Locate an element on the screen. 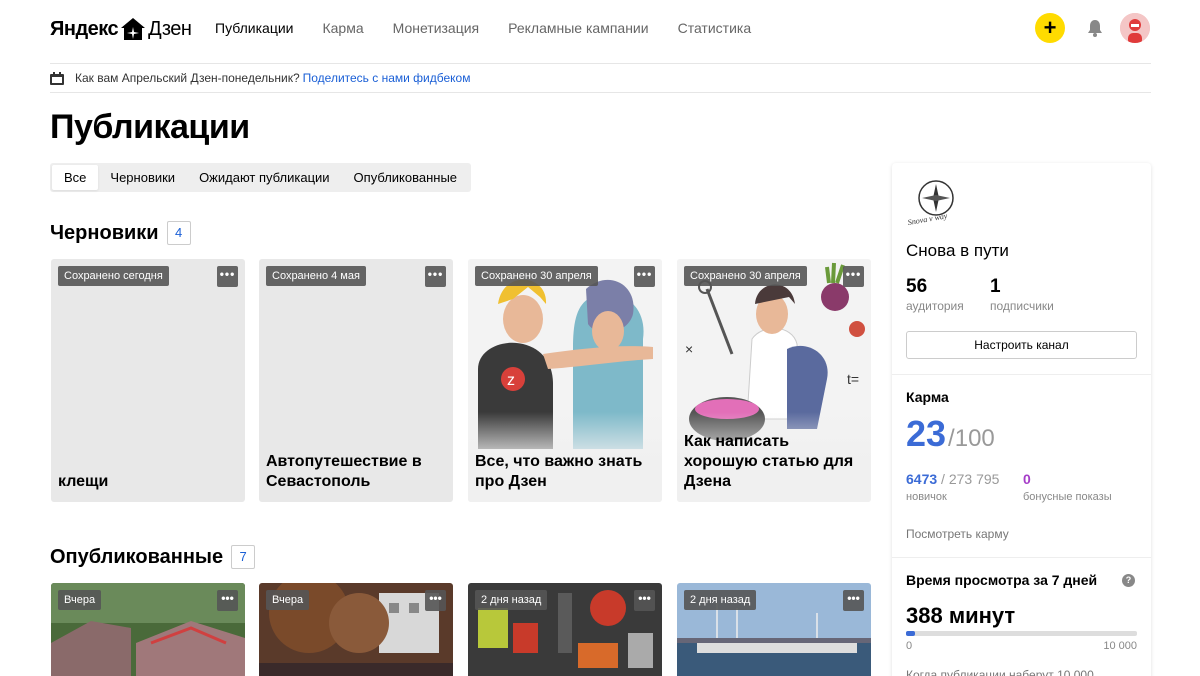  dzen-house-icon is located at coordinates (133, 29).